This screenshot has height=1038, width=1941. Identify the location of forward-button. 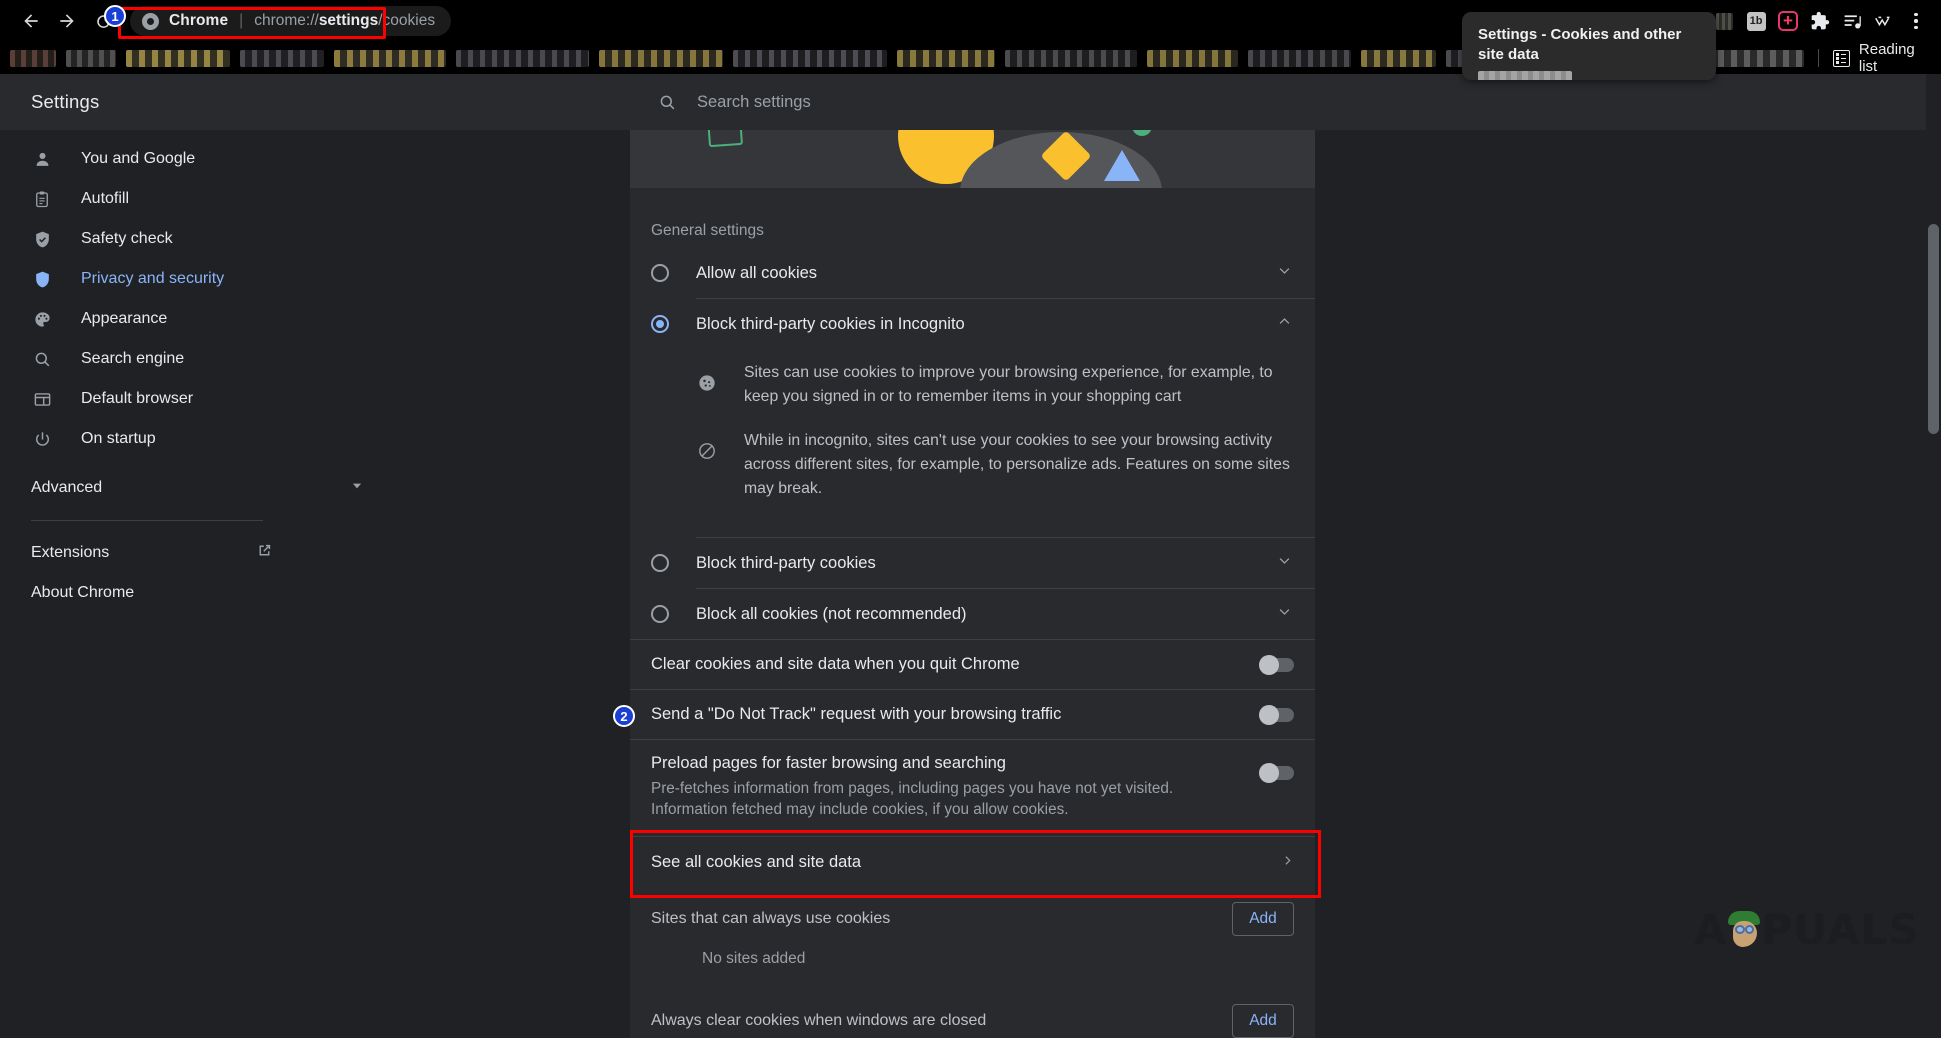
(67, 21).